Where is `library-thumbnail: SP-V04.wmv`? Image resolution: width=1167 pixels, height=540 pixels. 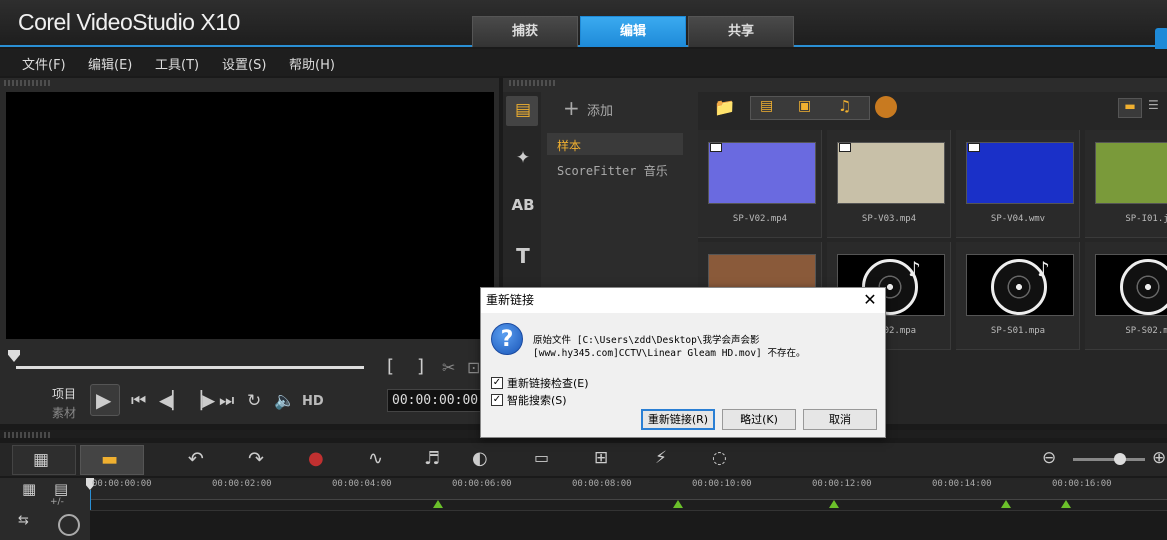
library-thumbnail: SP-V04.wmv is located at coordinates (1018, 184).